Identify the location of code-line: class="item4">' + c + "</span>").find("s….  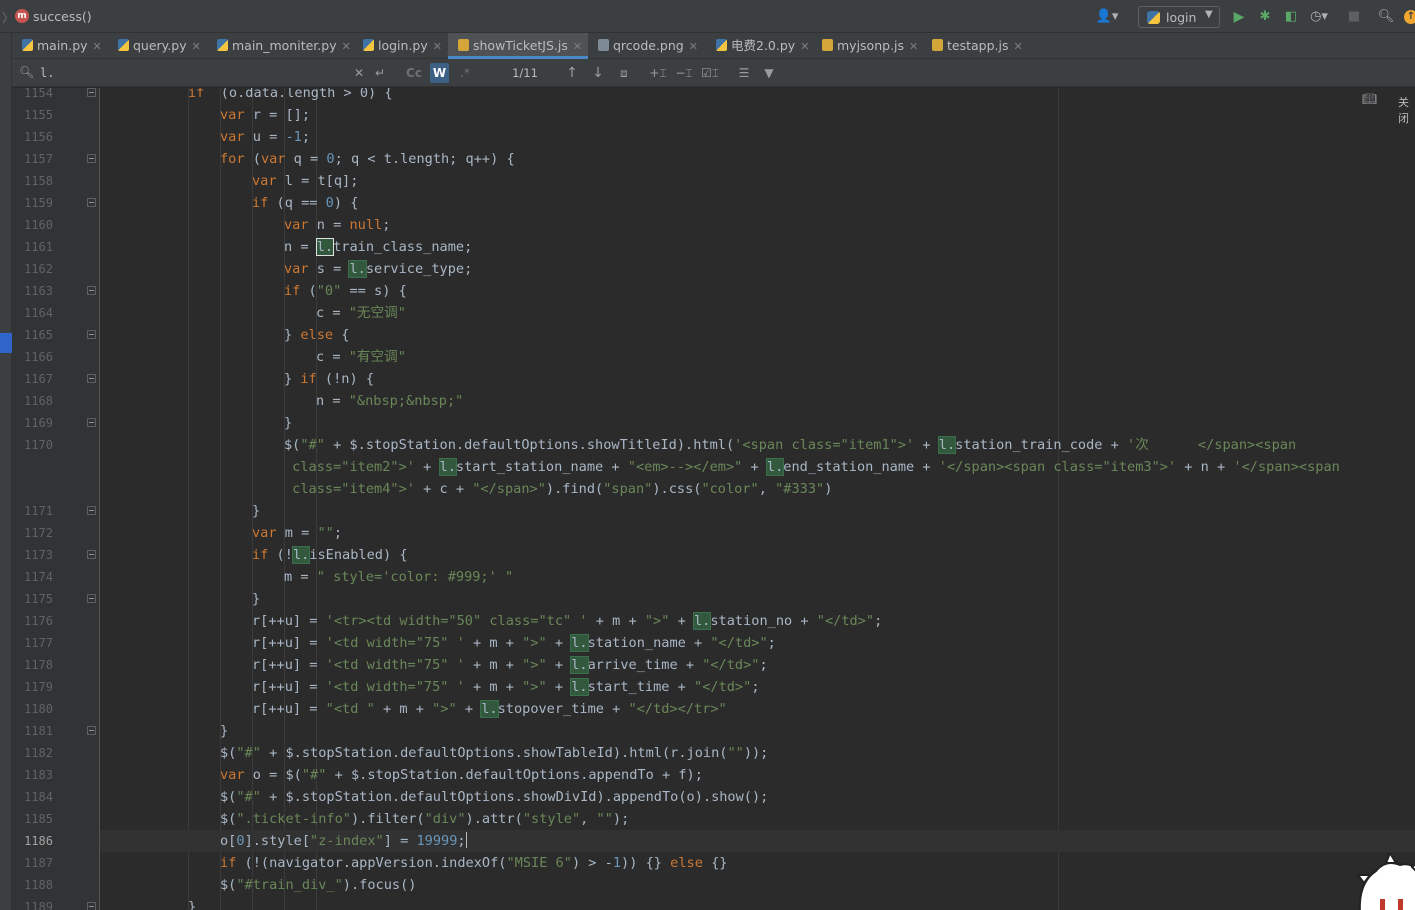
(713, 489).